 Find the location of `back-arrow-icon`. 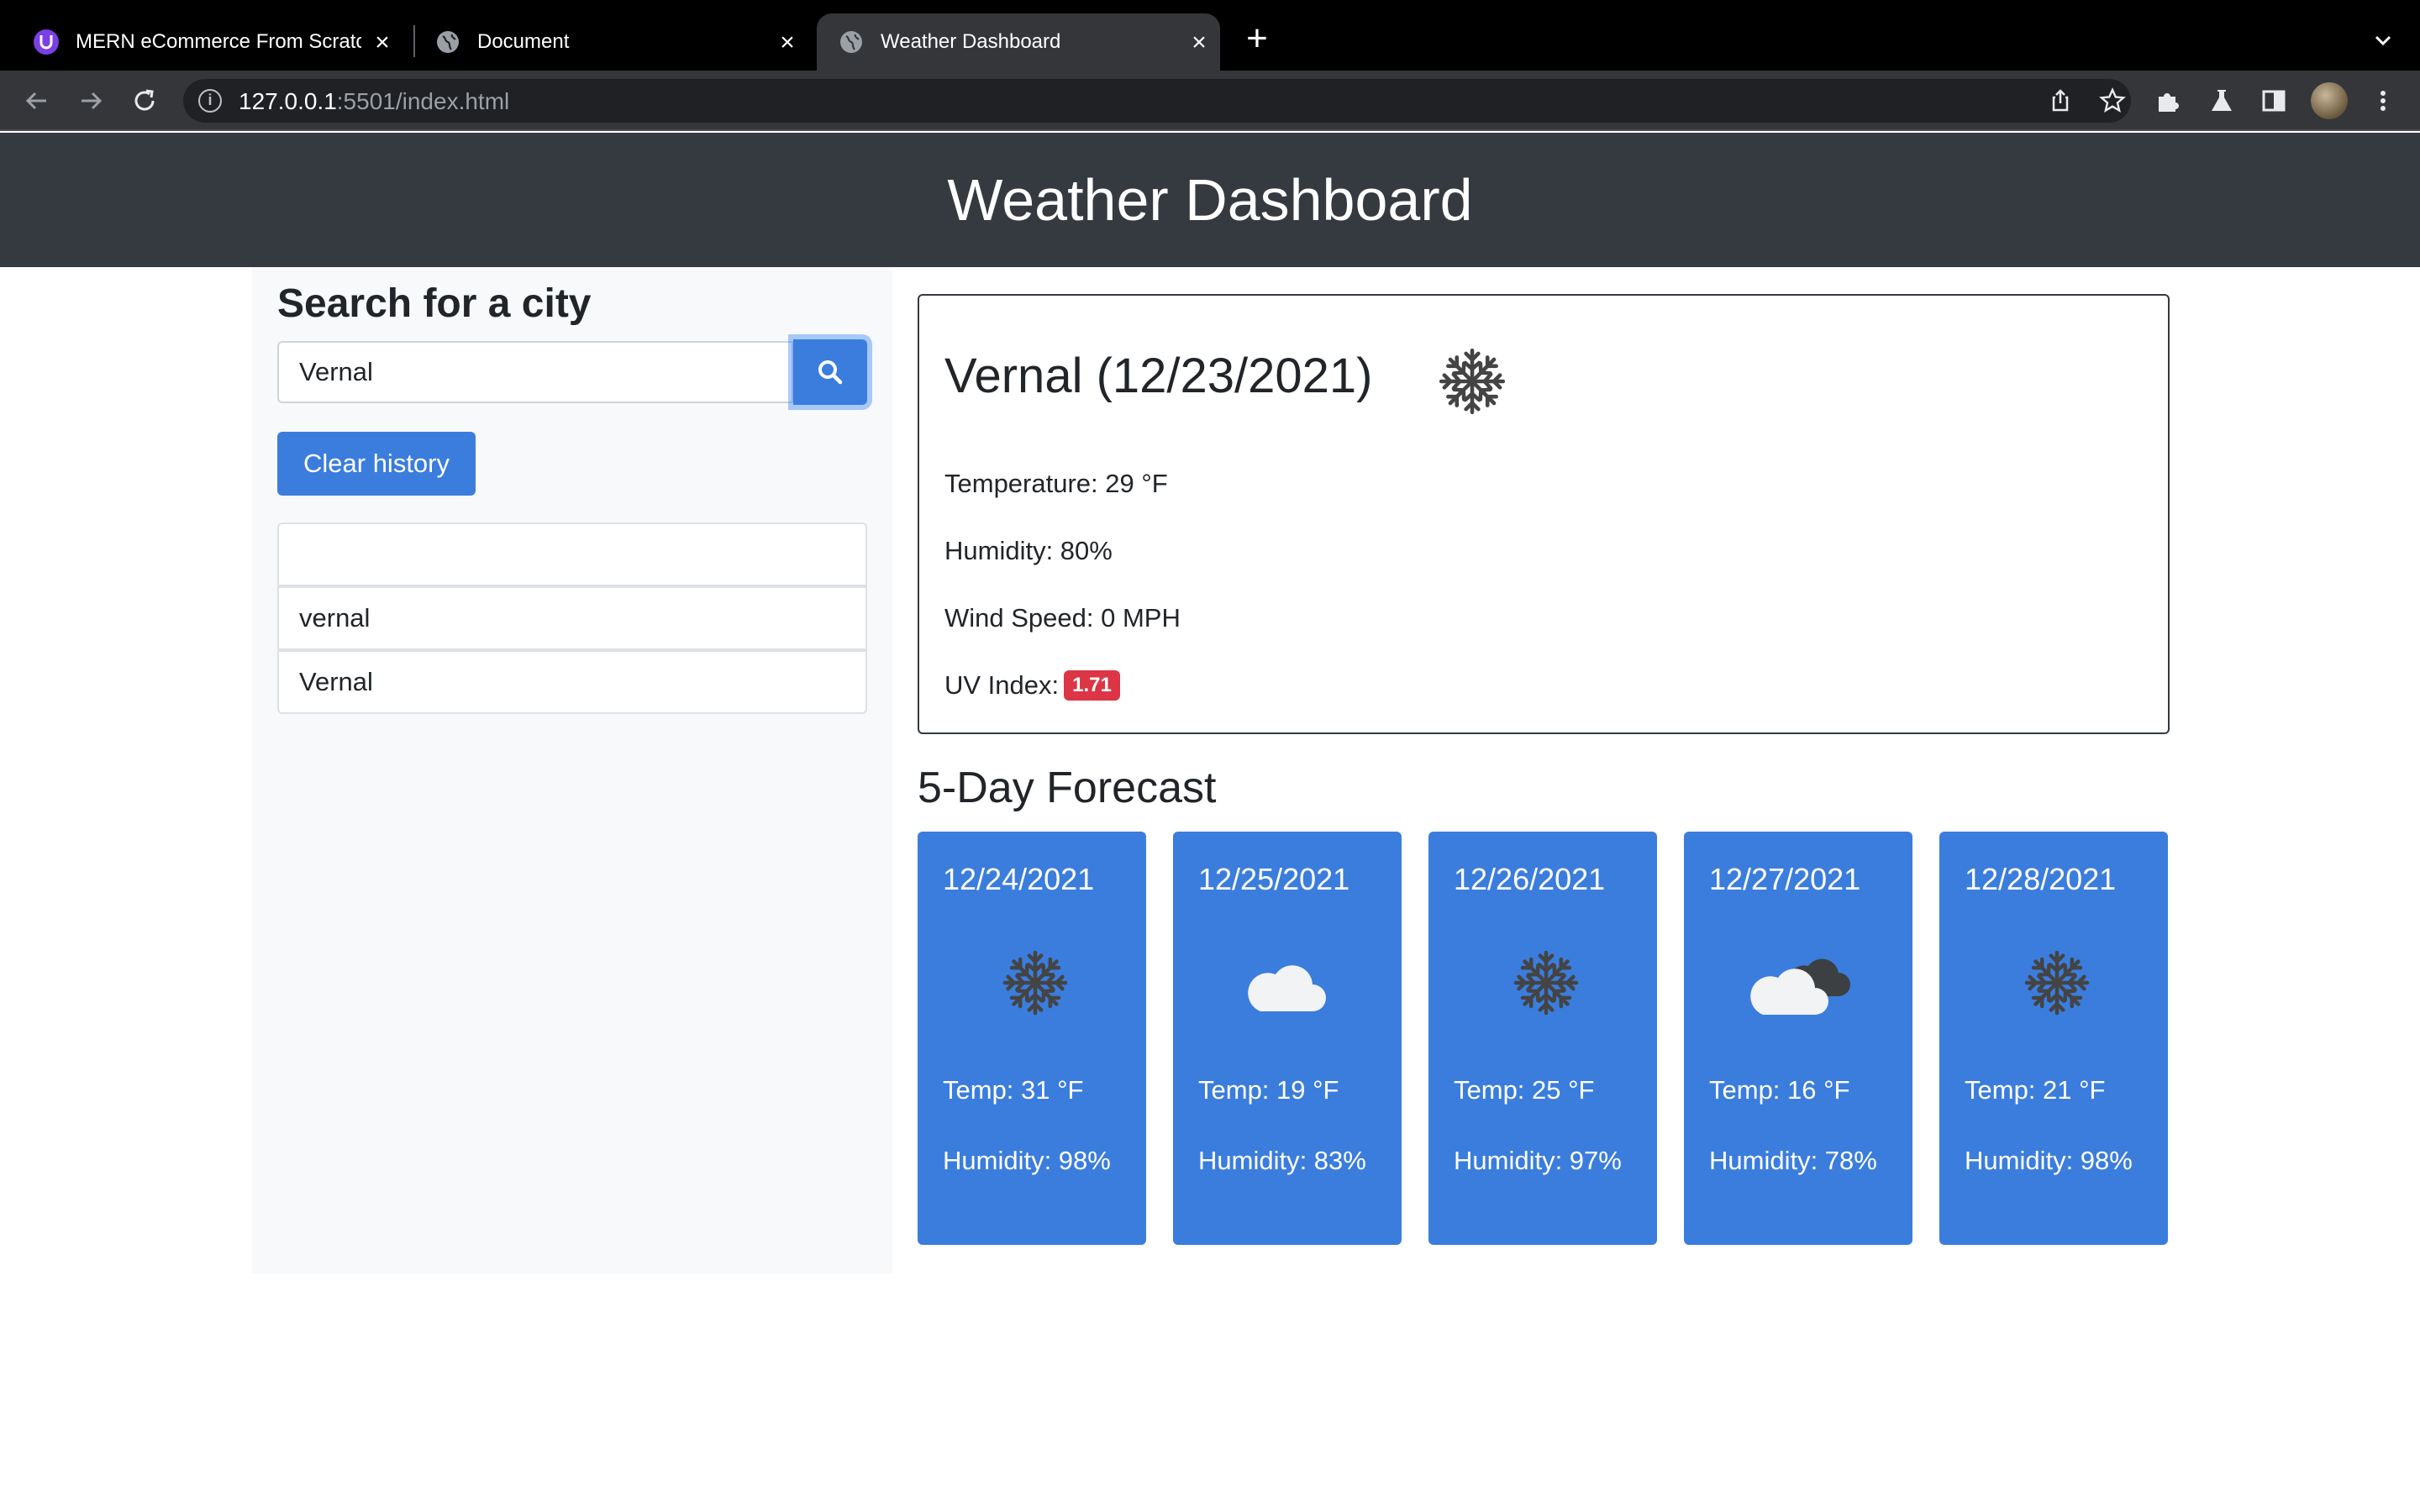

back-arrow-icon is located at coordinates (36, 100).